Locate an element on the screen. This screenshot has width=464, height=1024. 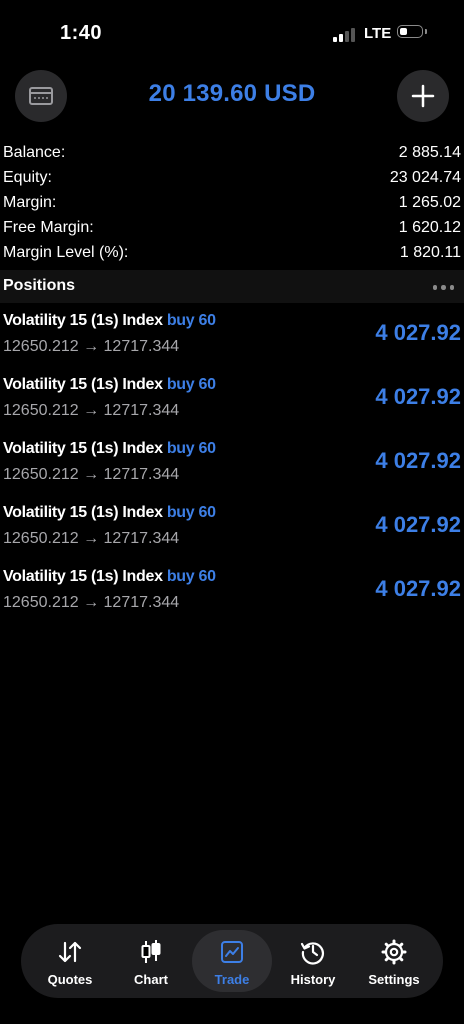
account-total: 20 139.60 USD is located at coordinates (232, 93).